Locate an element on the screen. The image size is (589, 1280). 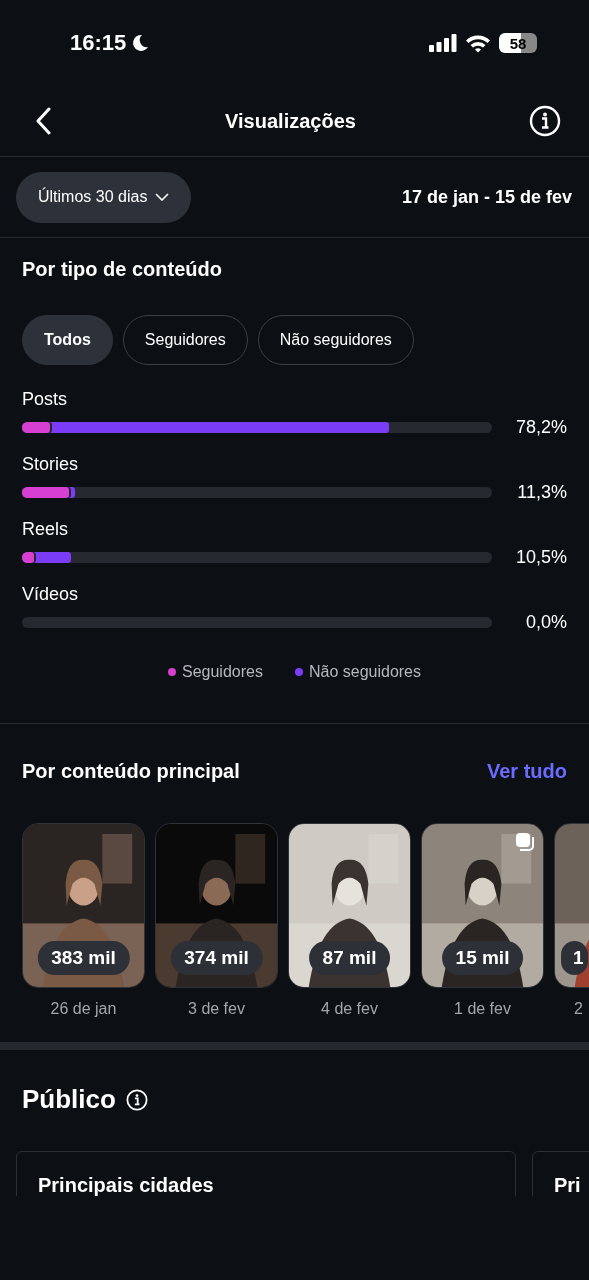
bar-label: Posts is located at coordinates (45, 399).